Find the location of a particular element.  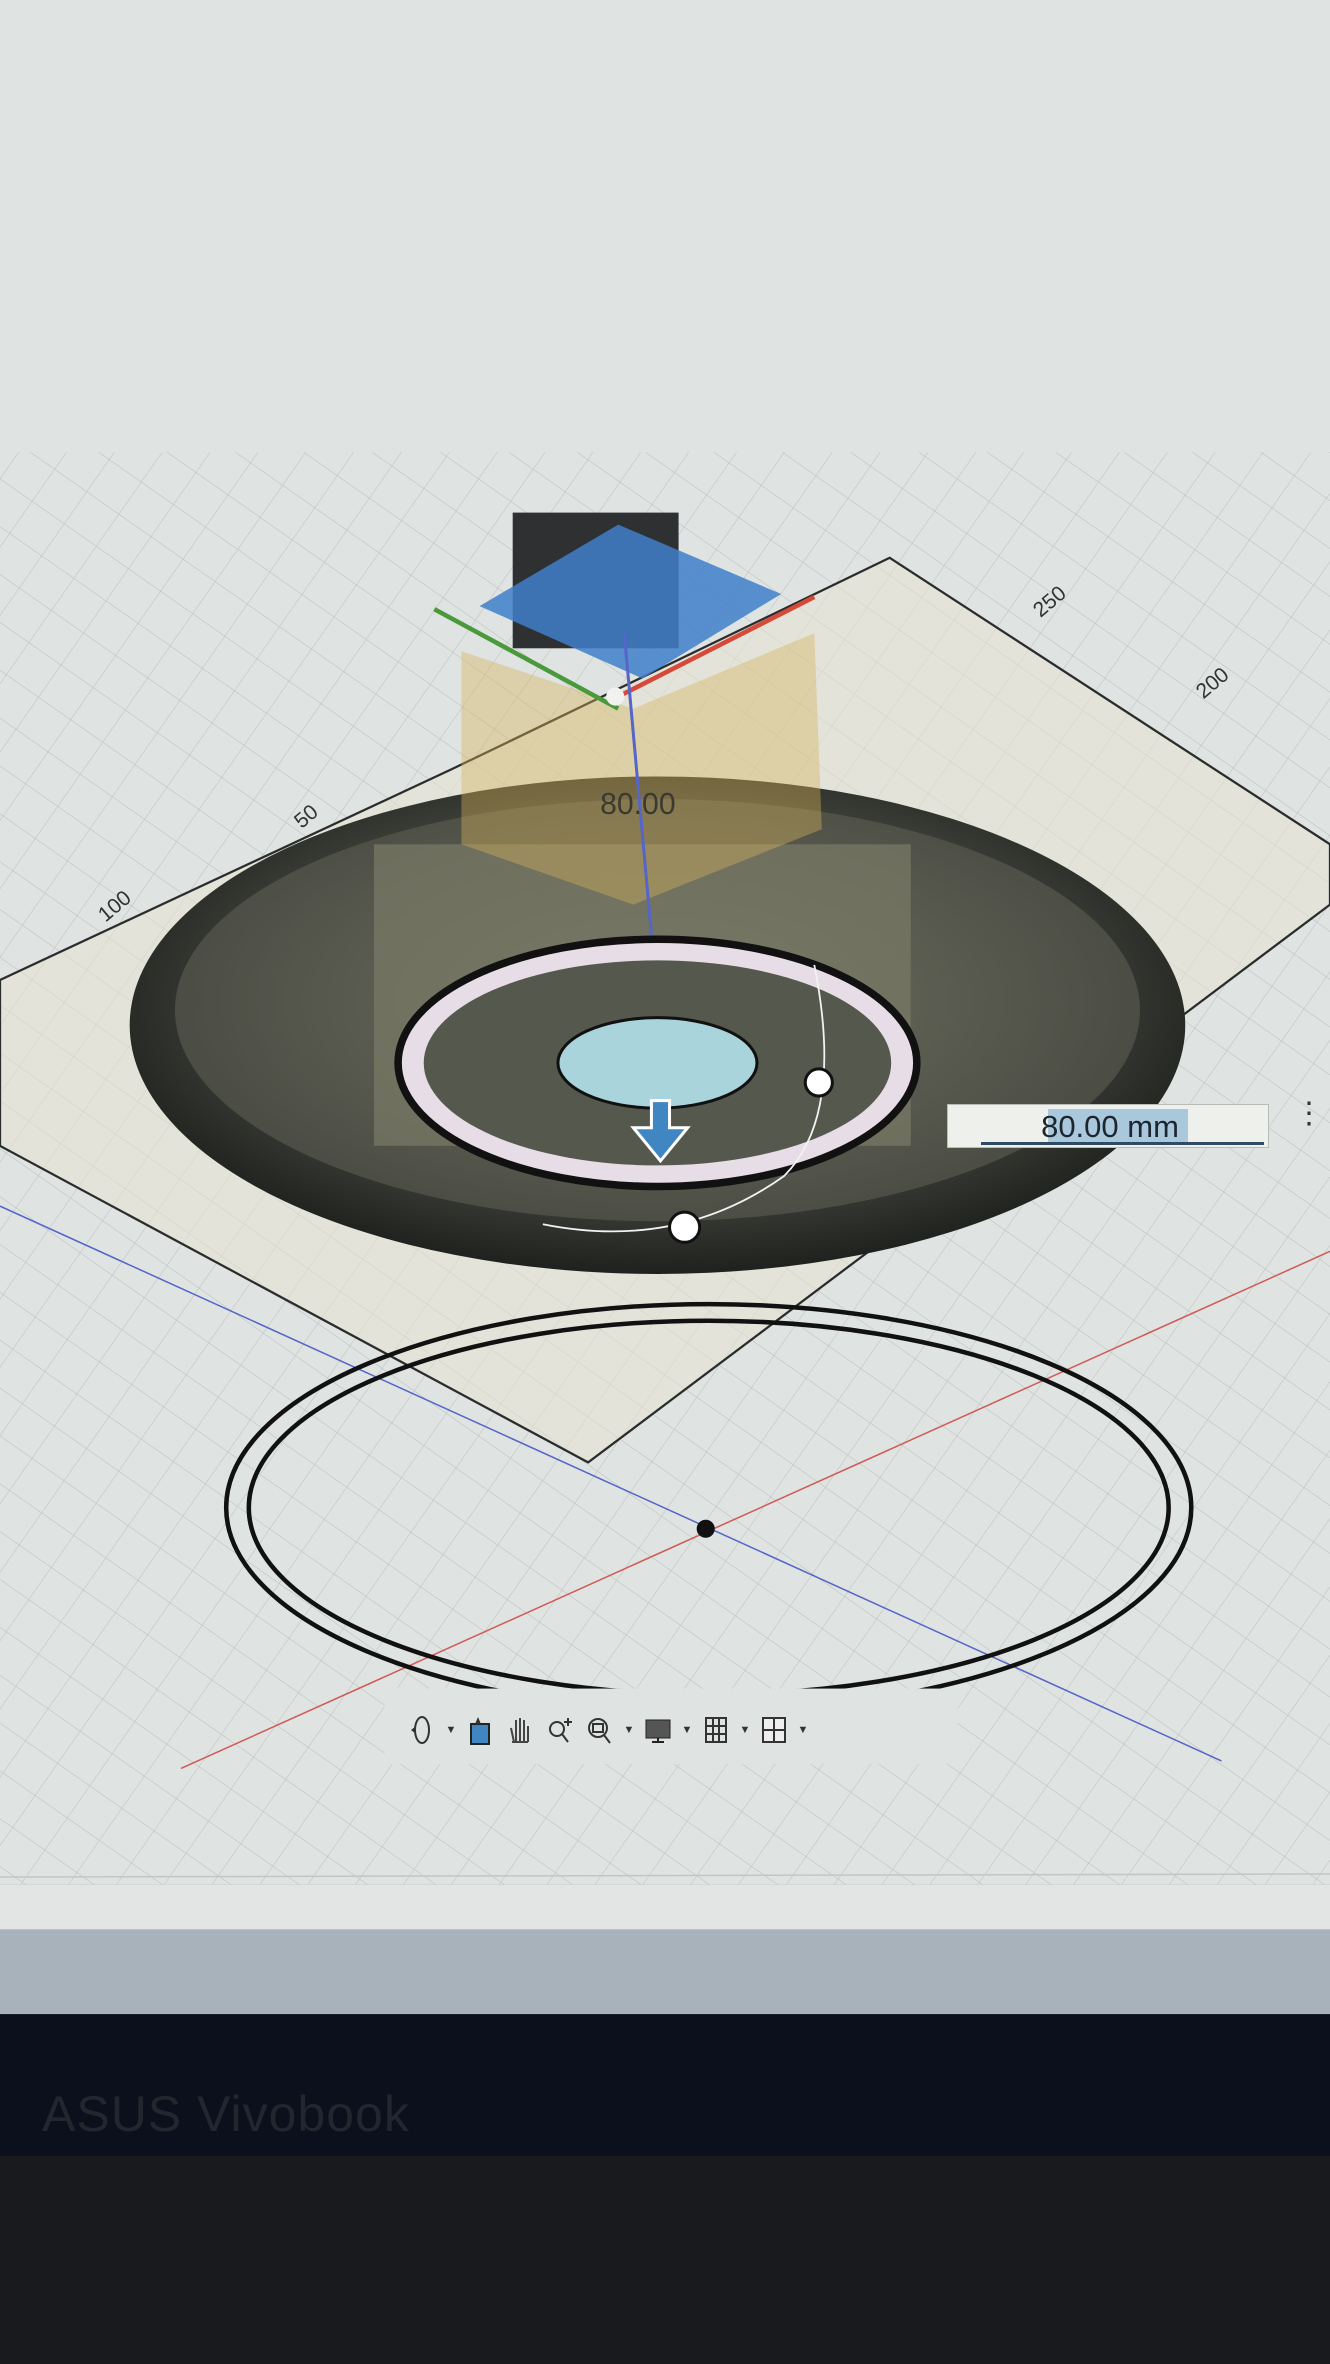

orbit-icon is located at coordinates (422, 1730).